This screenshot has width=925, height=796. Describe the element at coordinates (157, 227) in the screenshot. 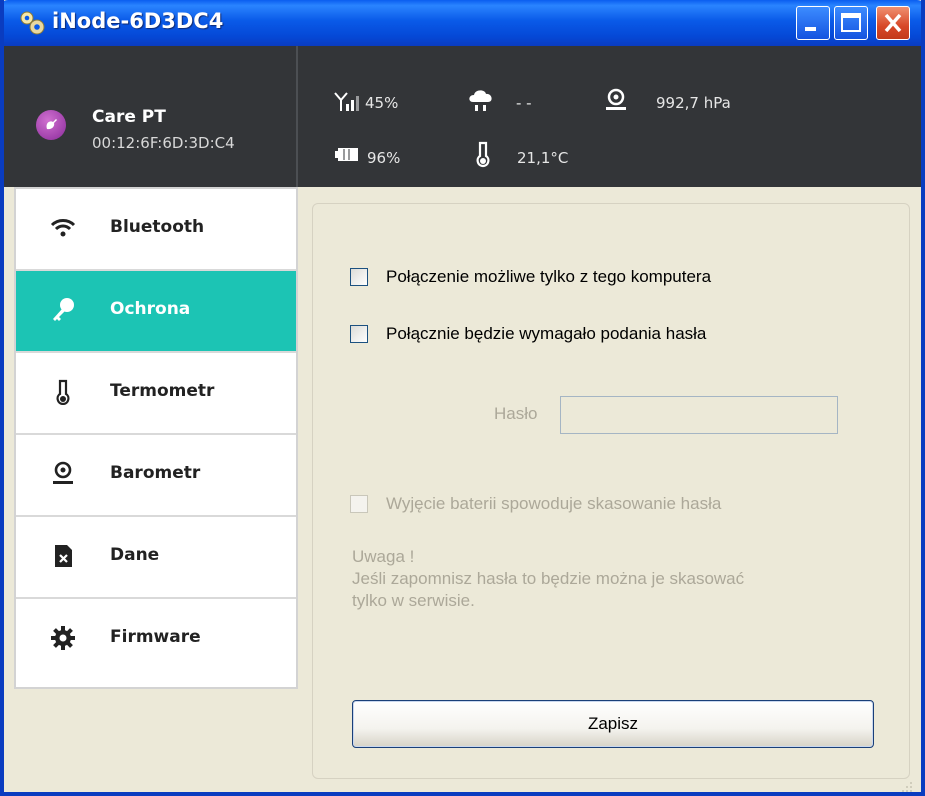

I see `sidebar-item-label: Bluetooth` at that location.